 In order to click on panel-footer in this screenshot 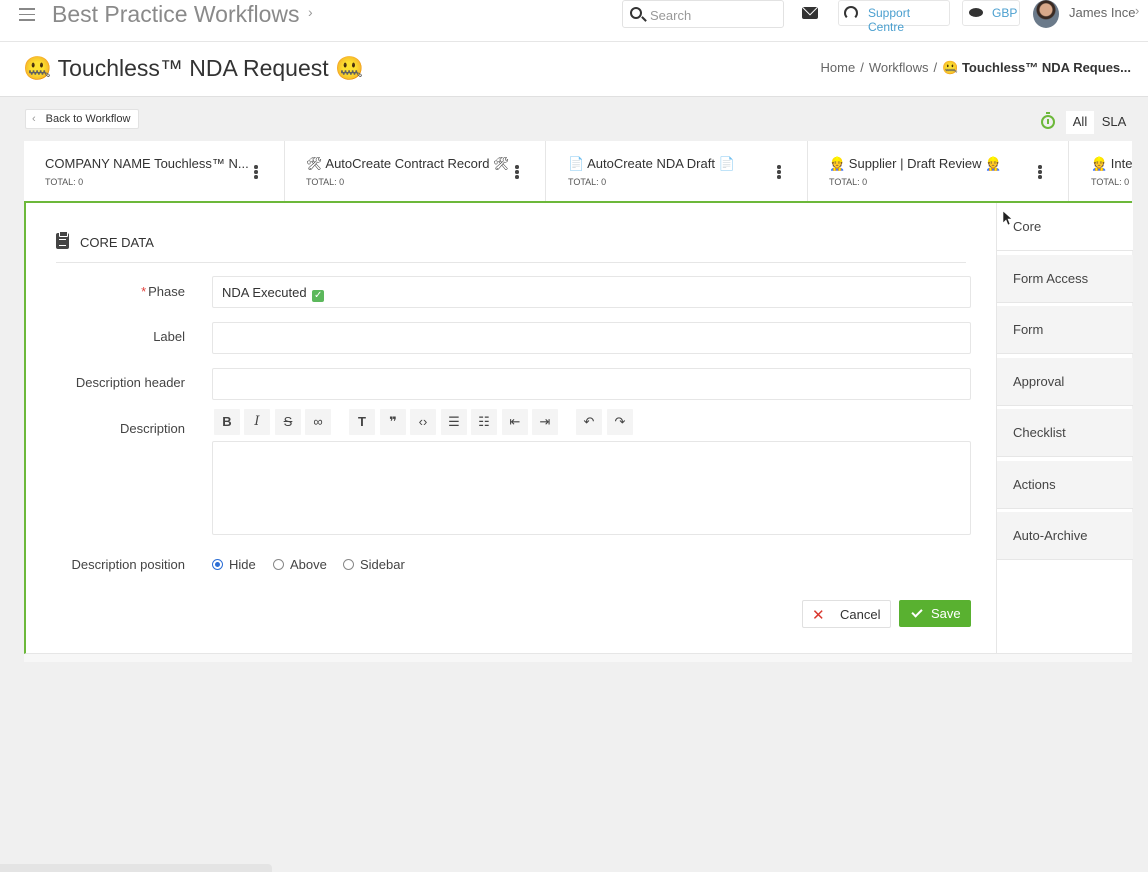, I will do `click(578, 658)`.